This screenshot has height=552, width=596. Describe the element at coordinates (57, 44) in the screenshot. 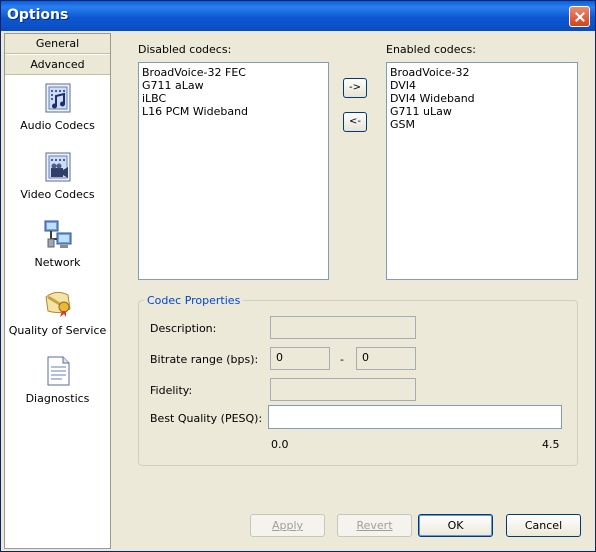

I see `sidebar-tab-general: General` at that location.